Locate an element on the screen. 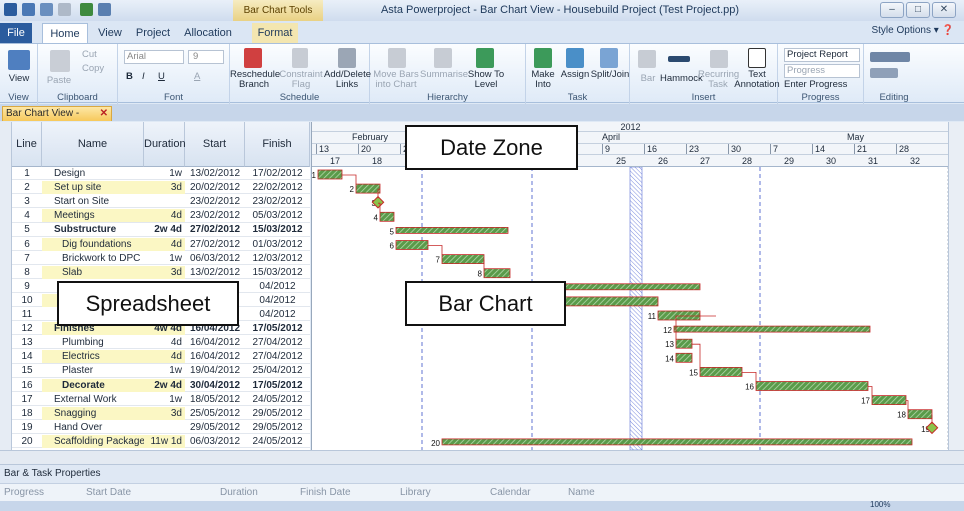 This screenshot has width=964, height=511. table-row: 18 Snagging 3d 25/05/2012 29/05/2012 is located at coordinates (161, 413).